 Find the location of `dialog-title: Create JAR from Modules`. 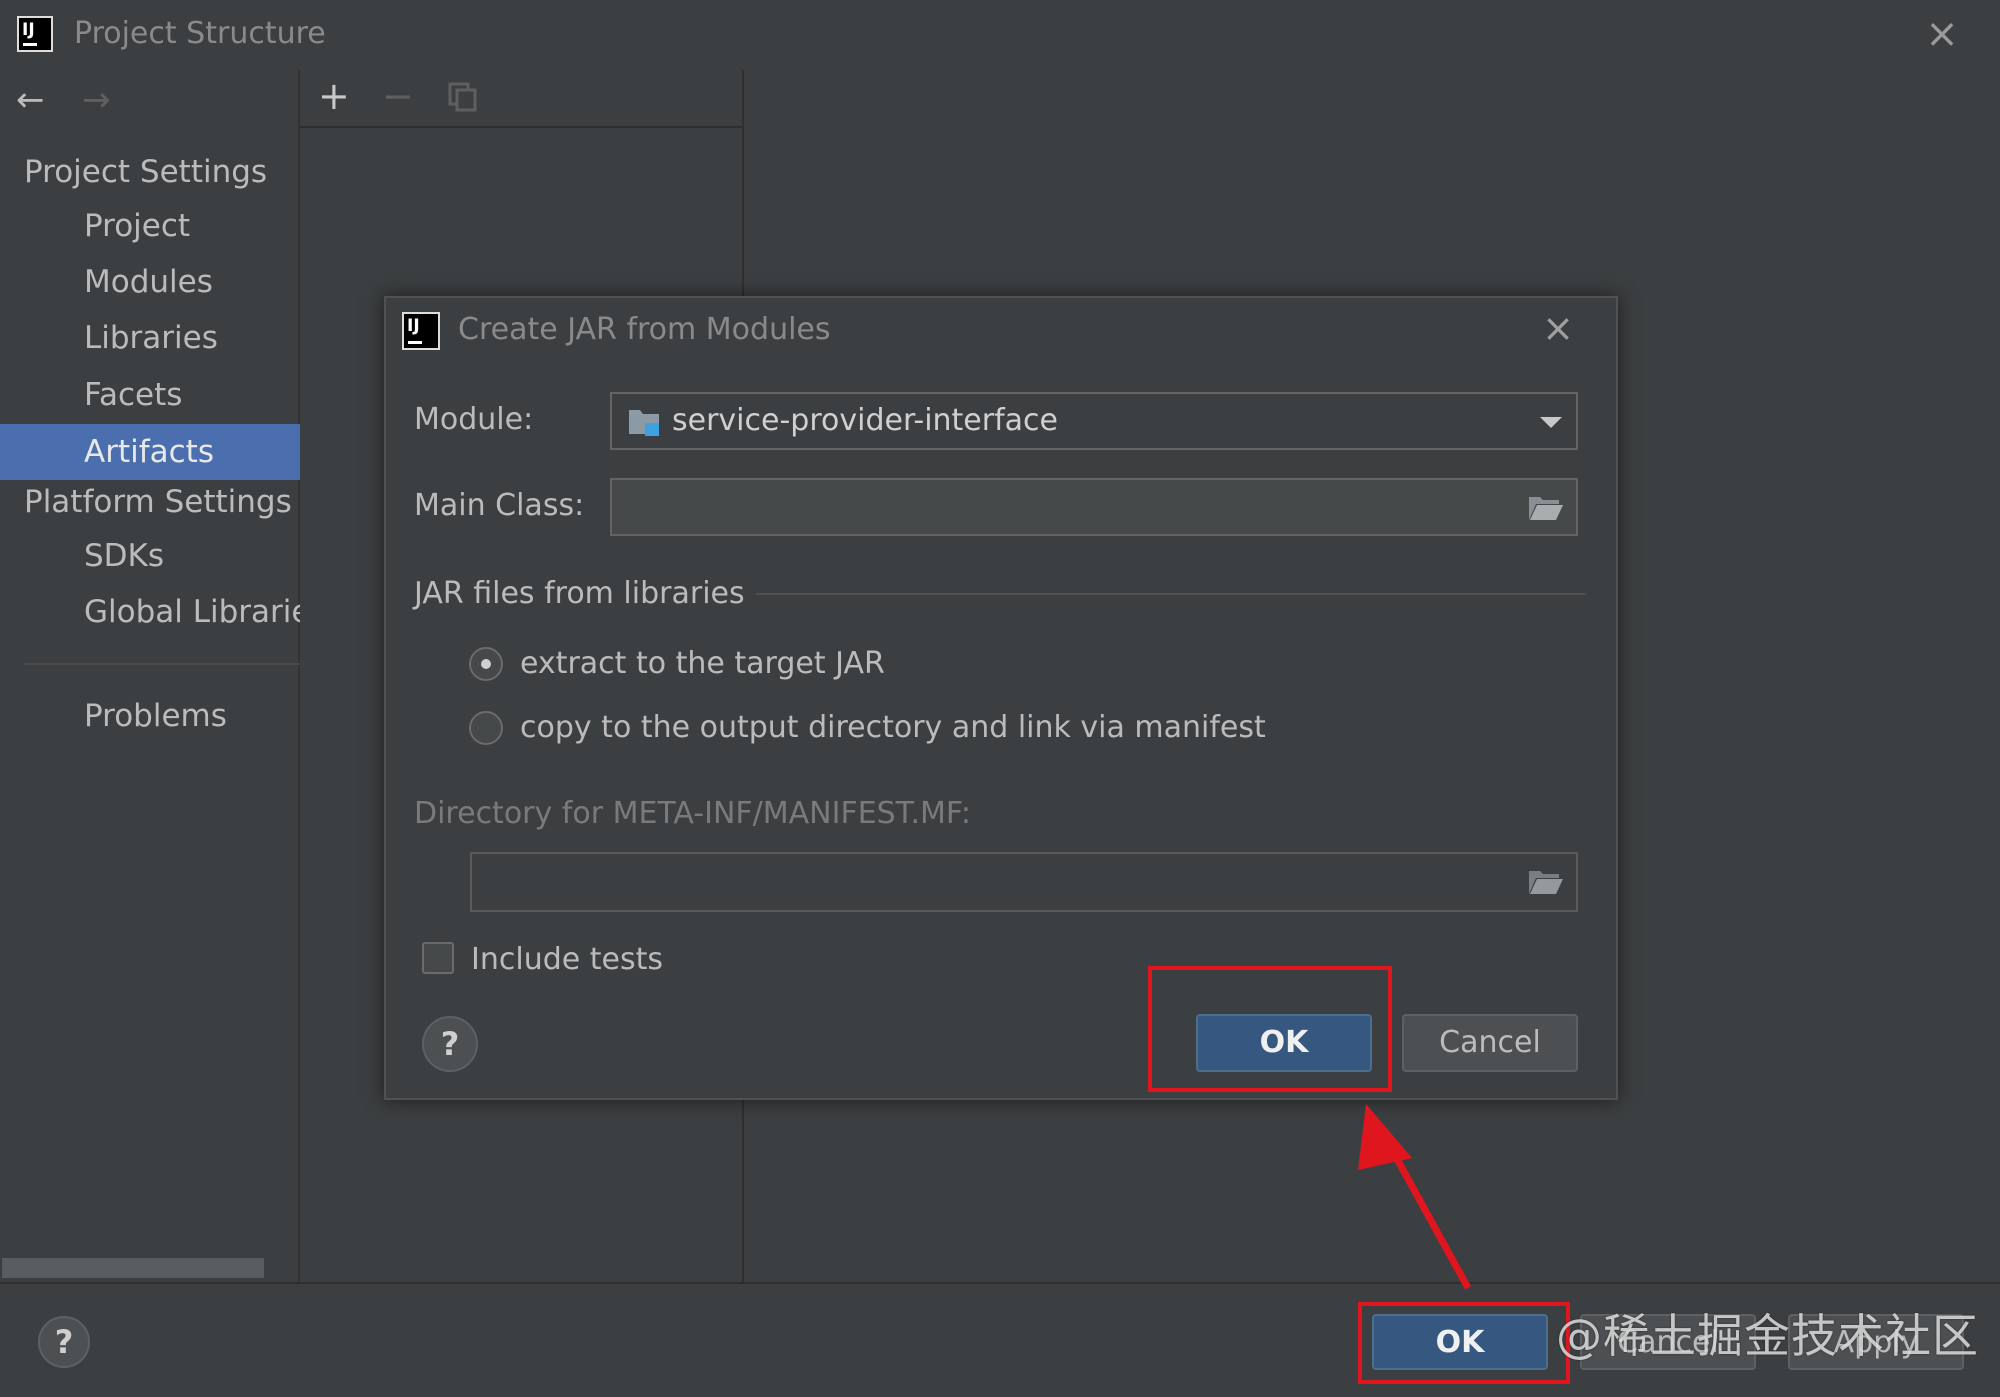

dialog-title: Create JAR from Modules is located at coordinates (644, 329).